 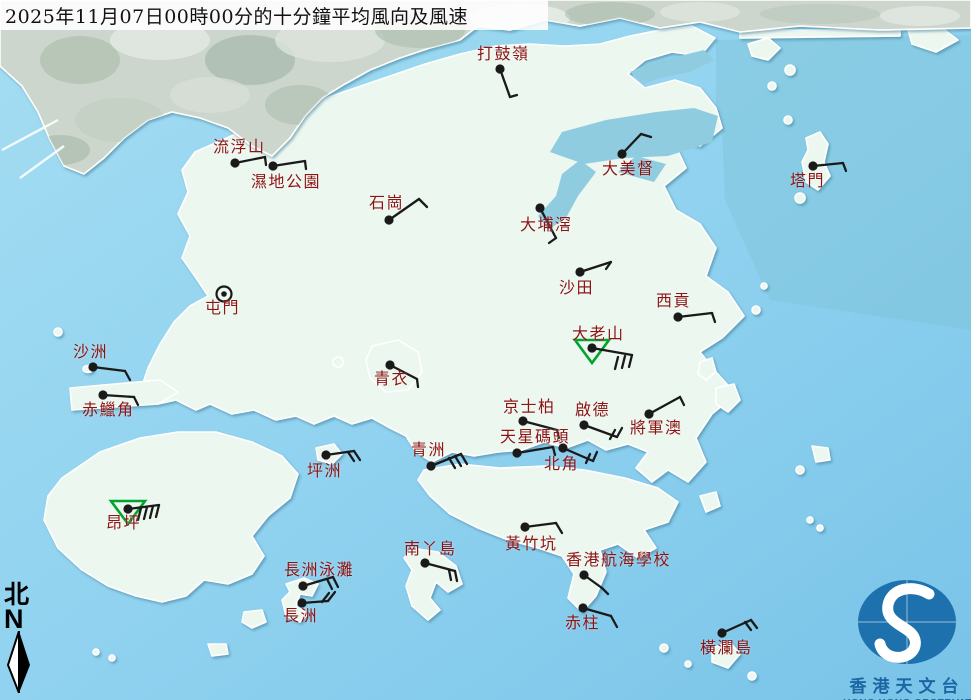 I want to click on map-title: 2025年11月07日00時00分的十分鐘平均風向及風速, so click(x=274, y=15).